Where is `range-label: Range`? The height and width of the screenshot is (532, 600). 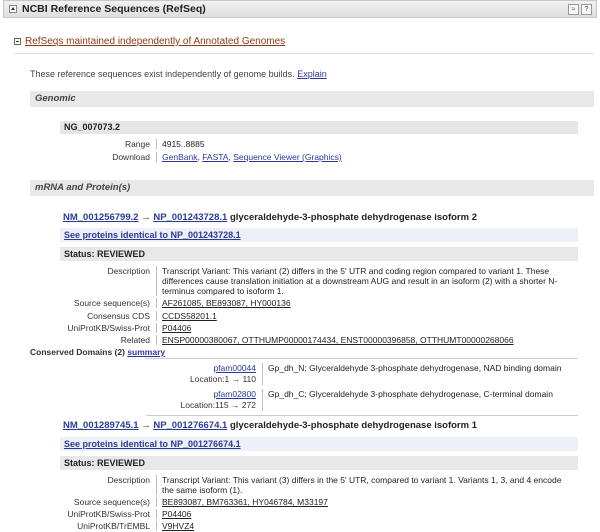
range-label: Range is located at coordinates (109, 144).